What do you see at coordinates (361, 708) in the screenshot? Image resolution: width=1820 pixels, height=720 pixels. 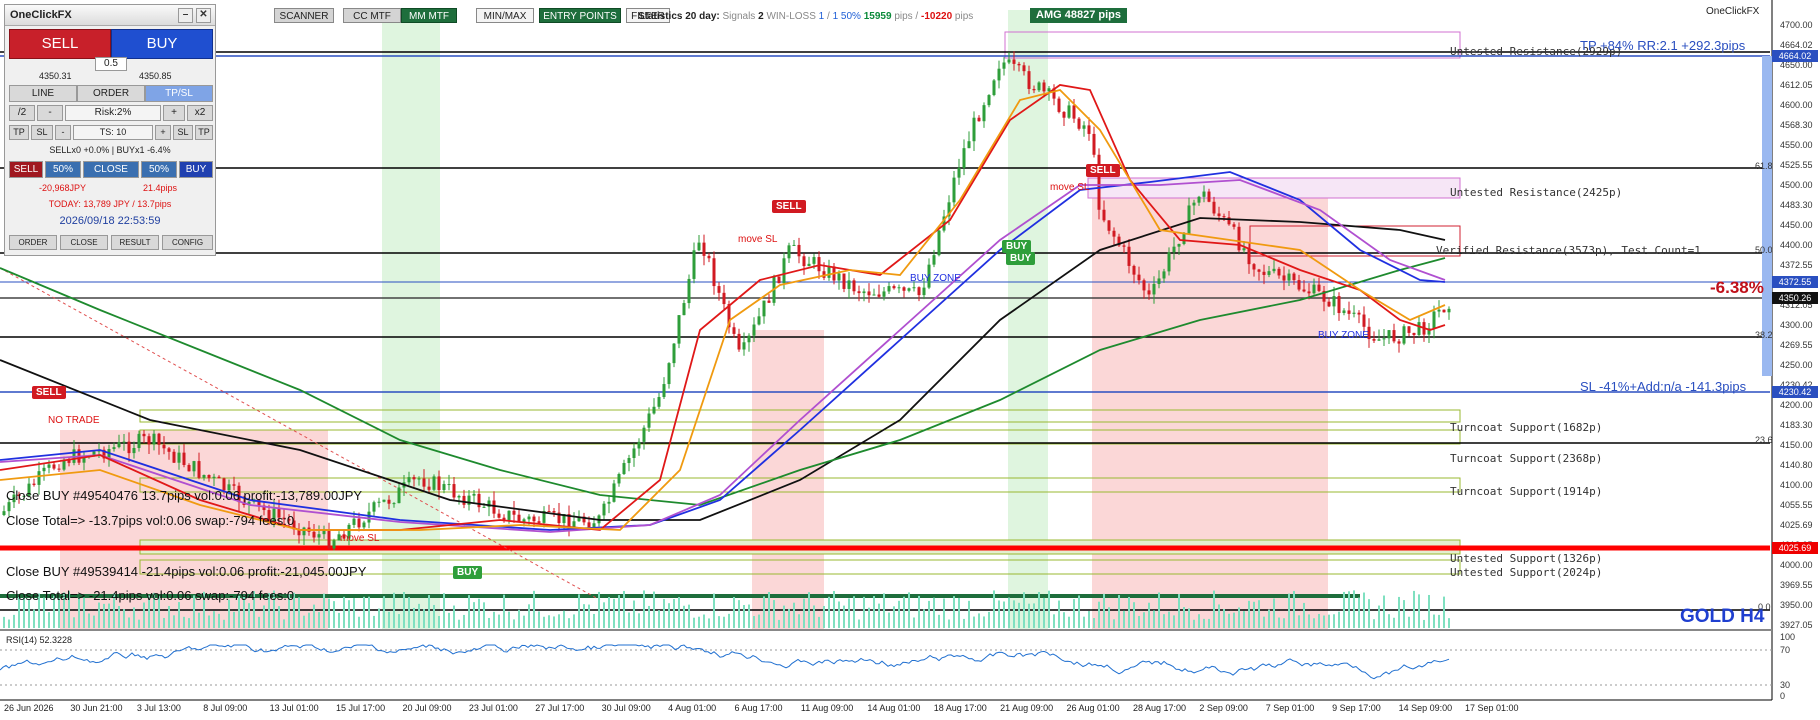 I see `date-tick: 15 Jul 17:00` at bounding box center [361, 708].